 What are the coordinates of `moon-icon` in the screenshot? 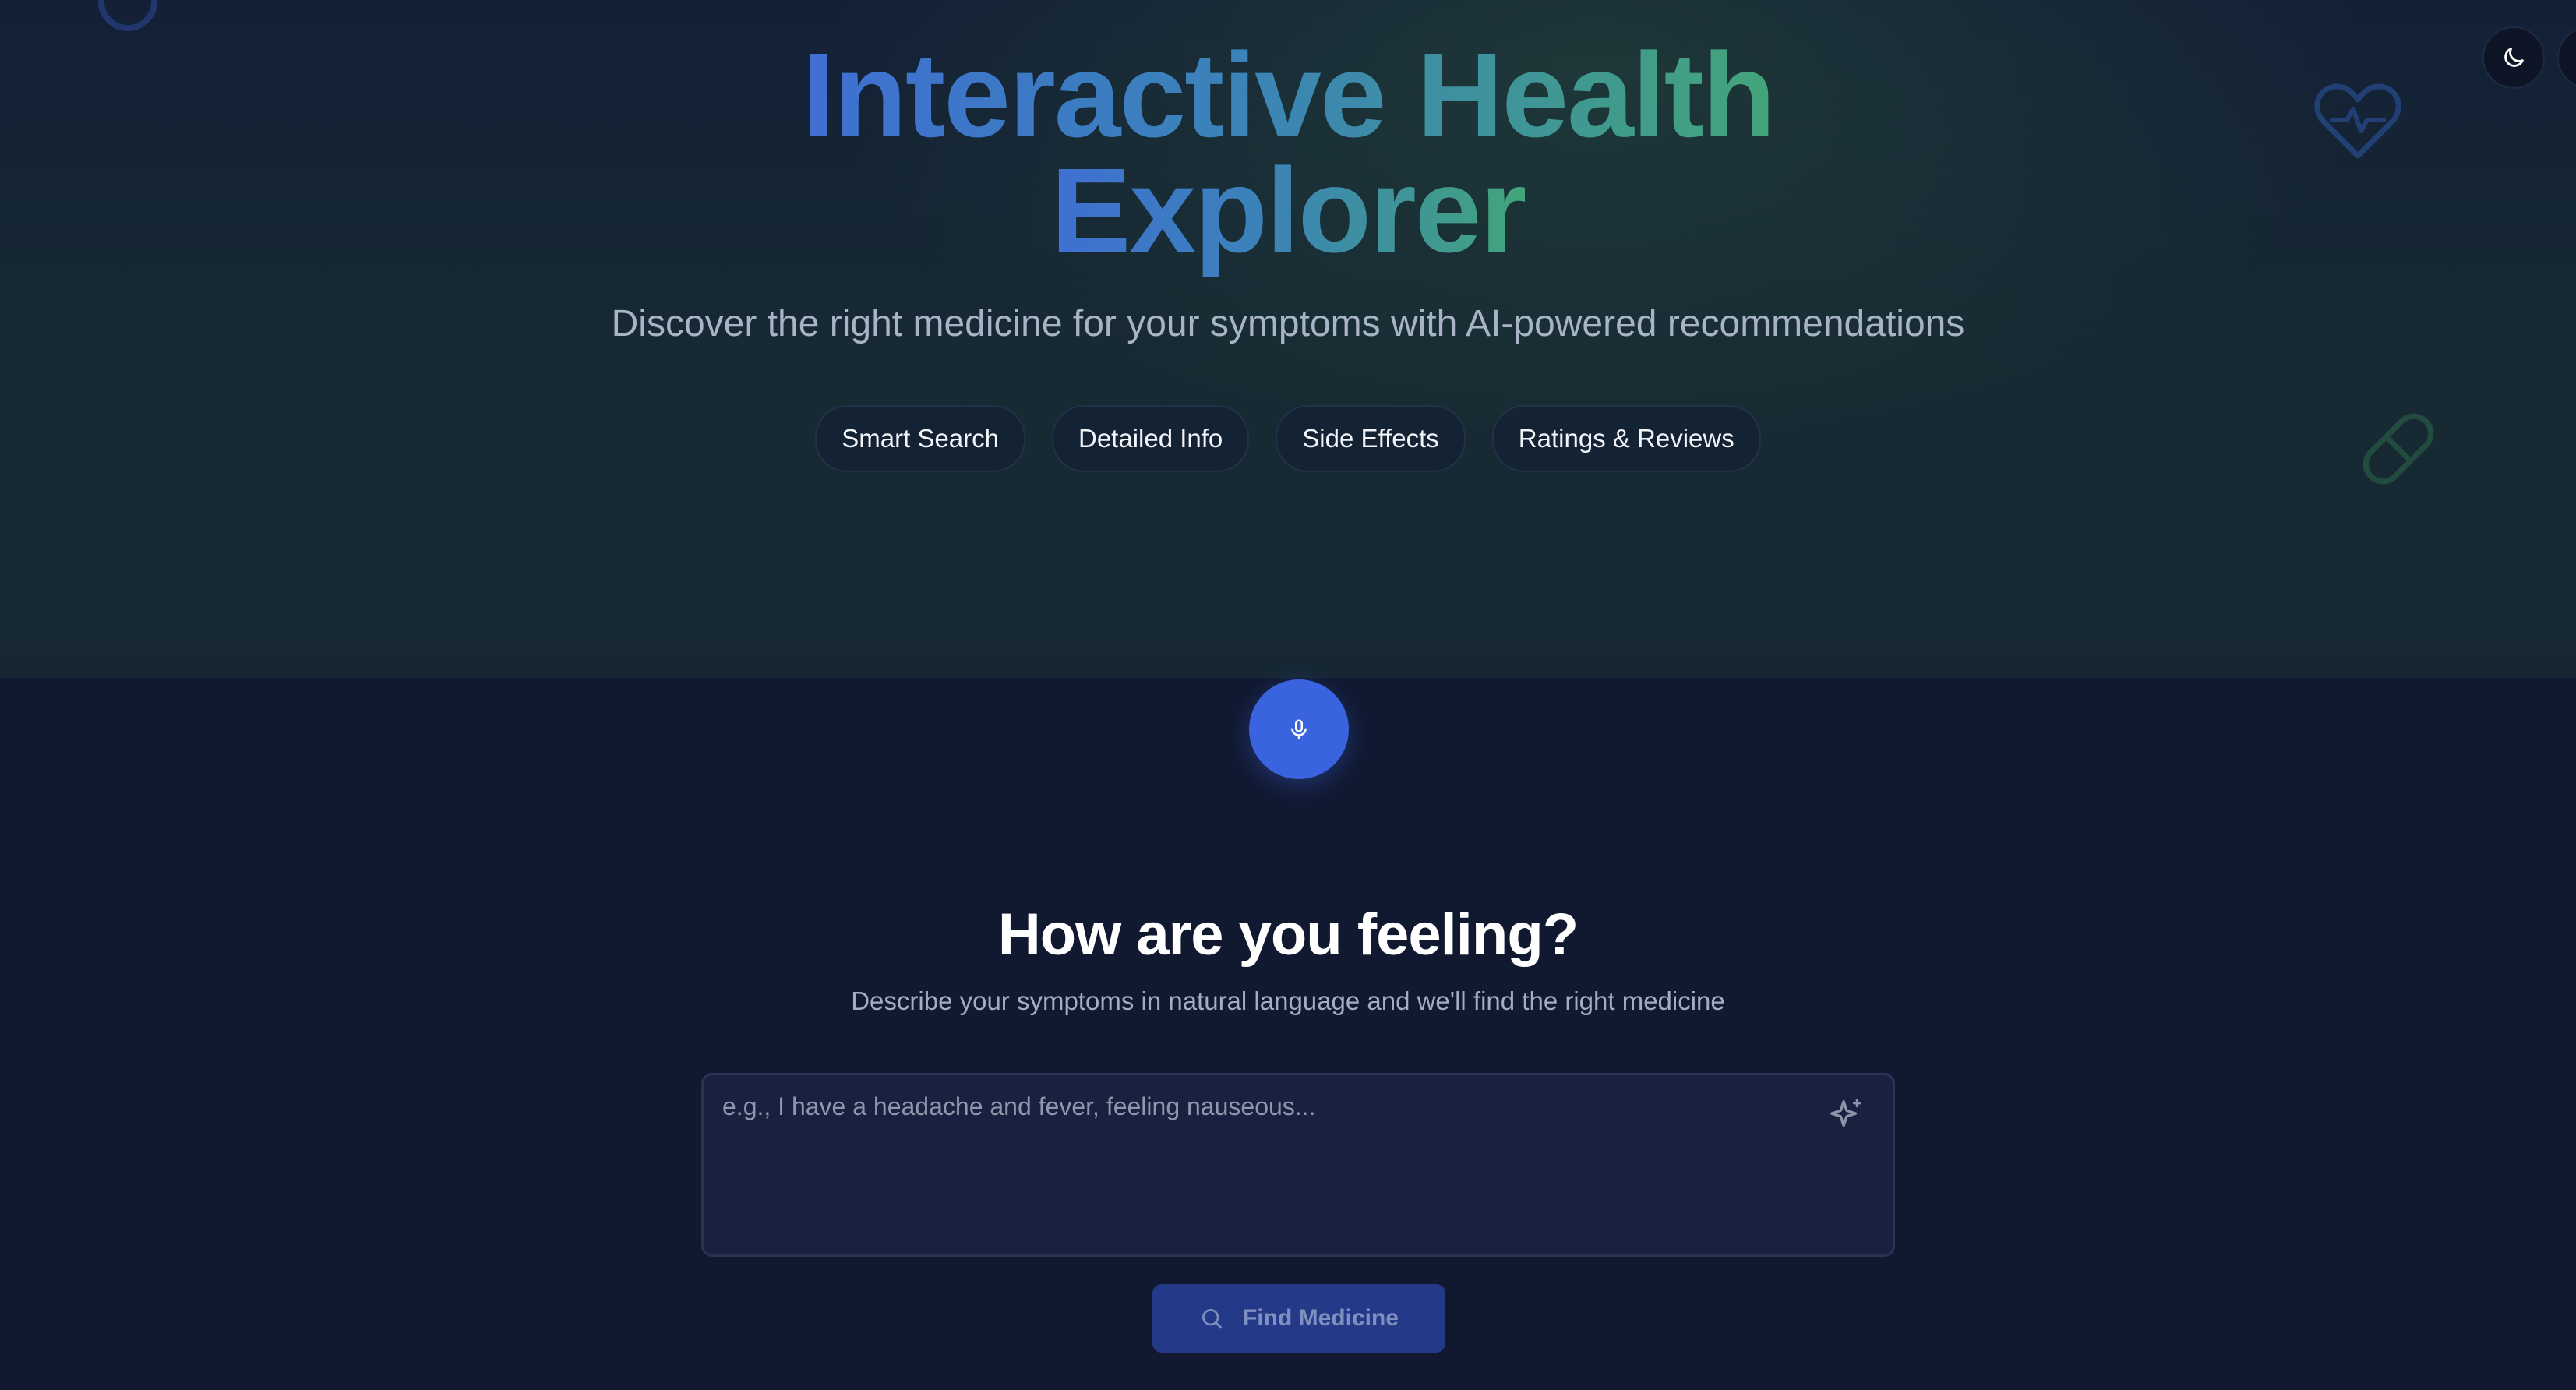 It's located at (2514, 57).